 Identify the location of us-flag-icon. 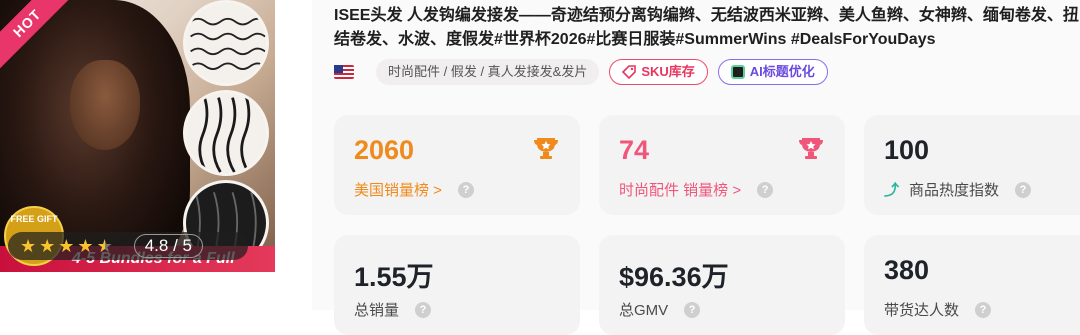
(344, 72).